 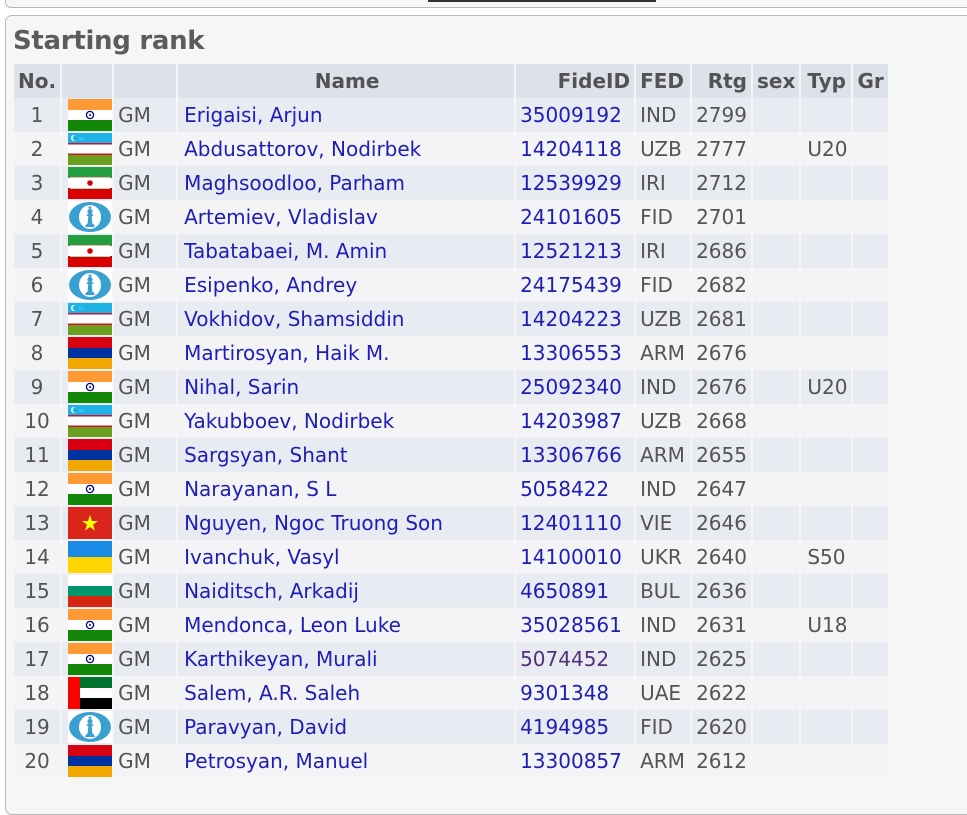 What do you see at coordinates (38, 591) in the screenshot?
I see `rank-number: 15` at bounding box center [38, 591].